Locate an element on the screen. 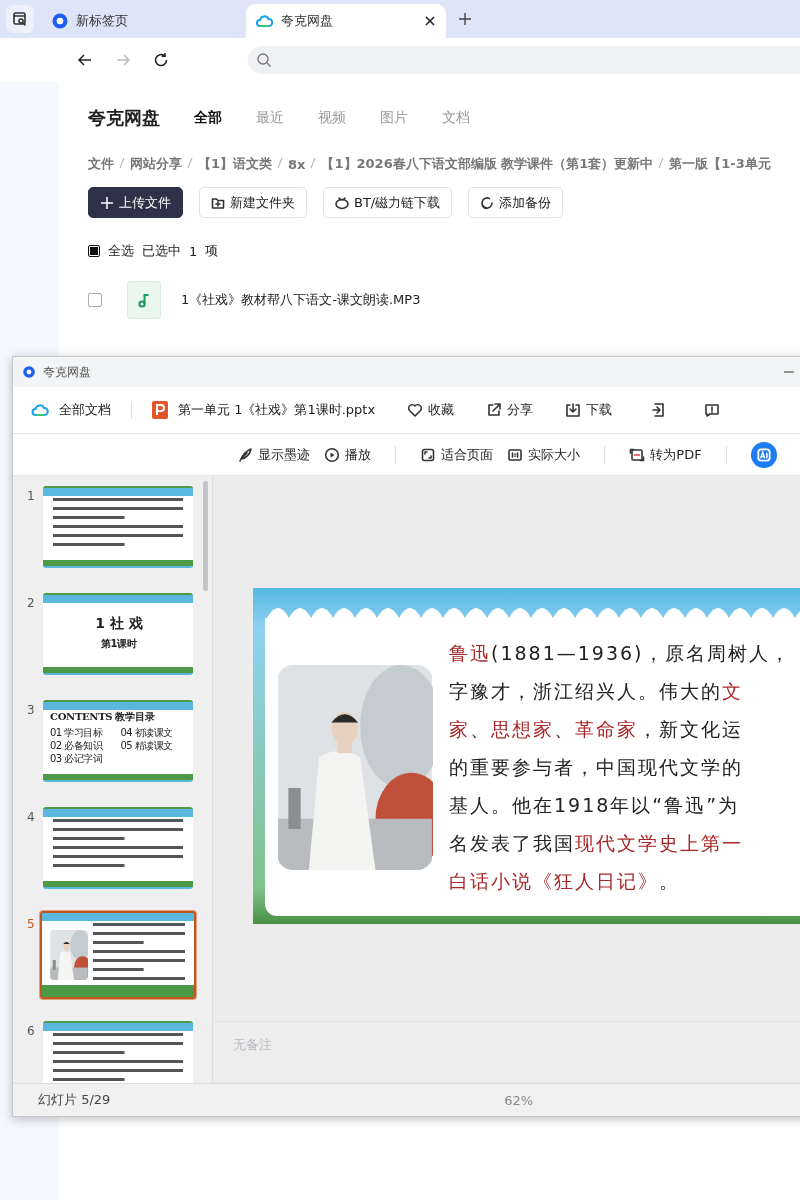  slide-number: 2 is located at coordinates (31, 602).